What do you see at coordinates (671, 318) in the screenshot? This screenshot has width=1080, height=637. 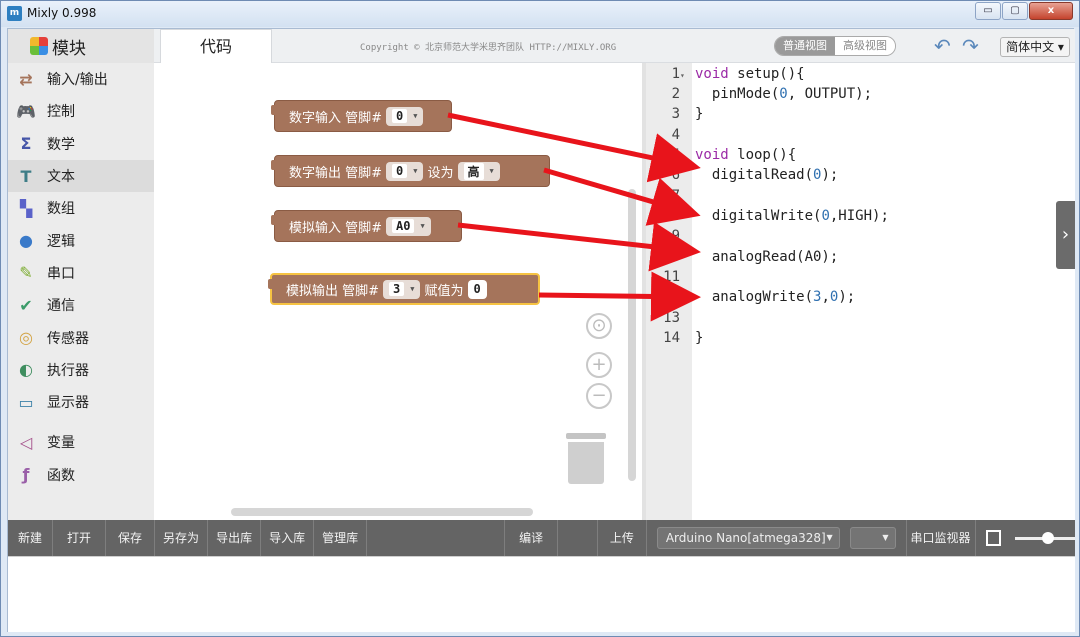 I see `code-line: 13` at bounding box center [671, 318].